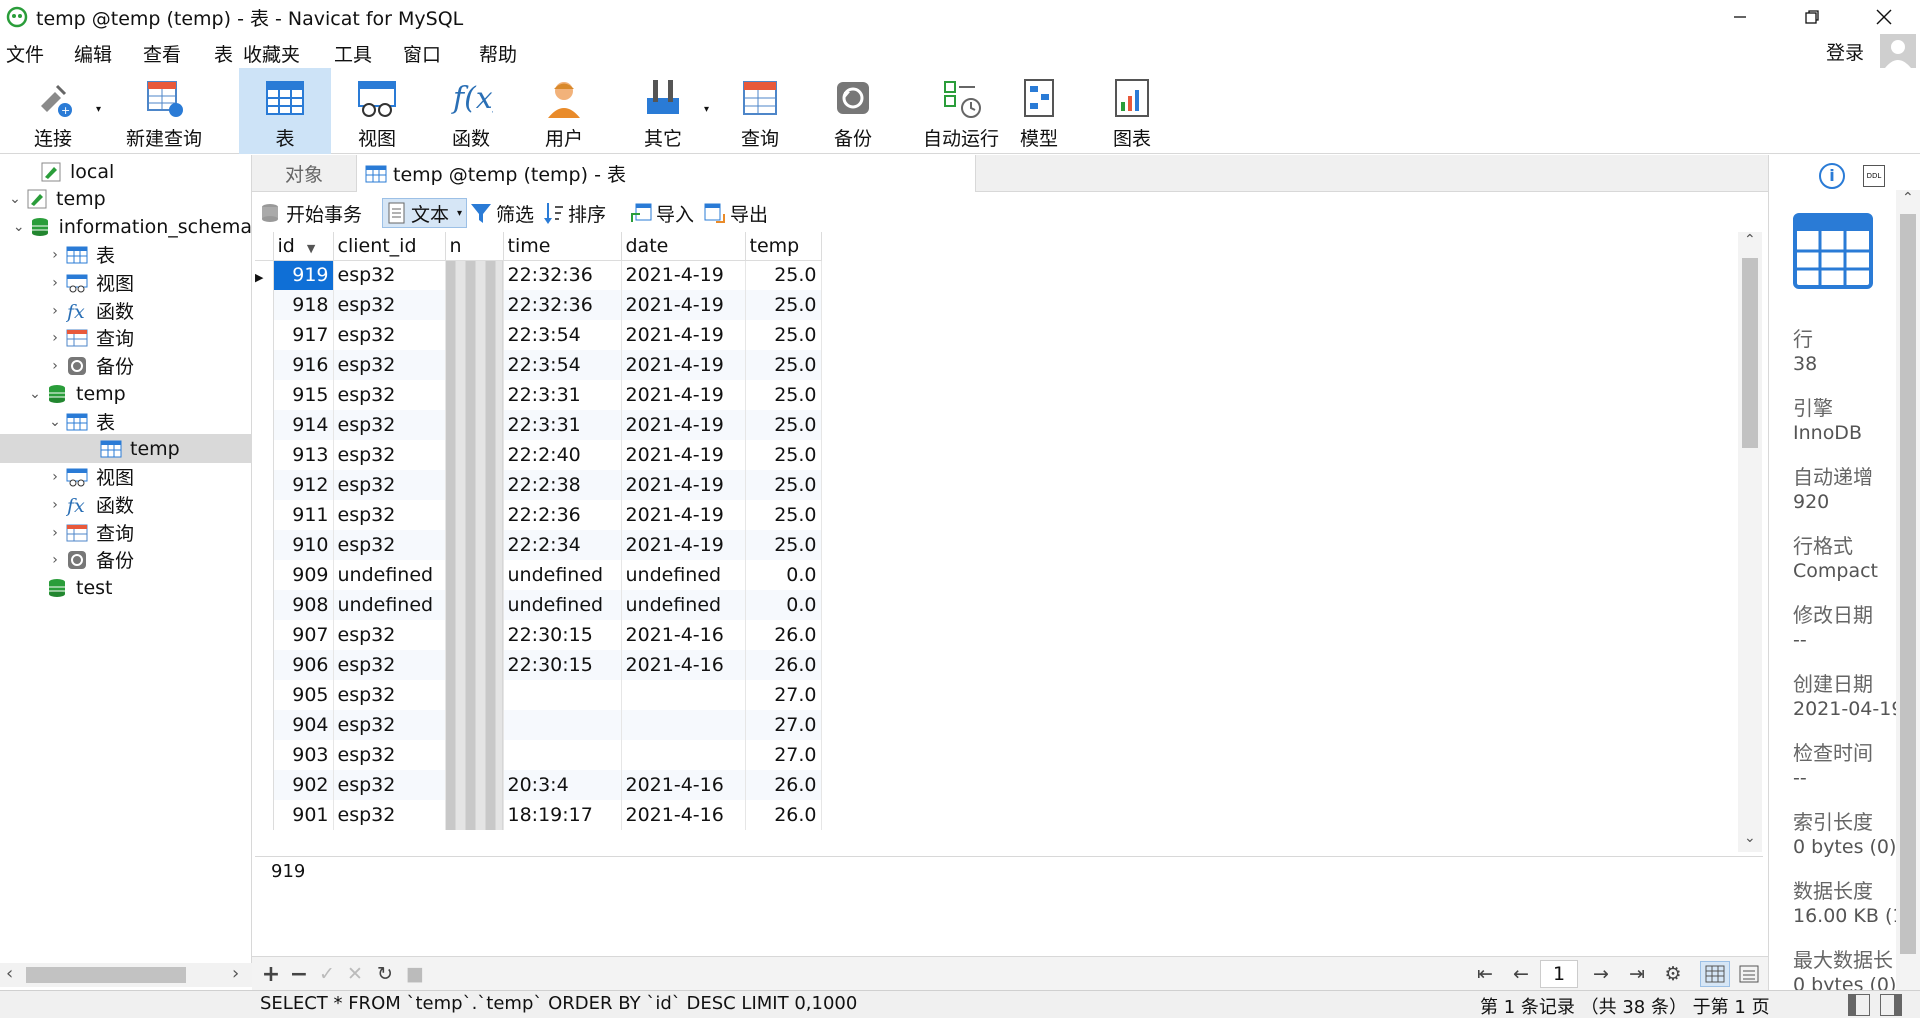 Image resolution: width=1920 pixels, height=1019 pixels. What do you see at coordinates (538, 815) in the screenshot?
I see `table-row: 901 esp32 18:19:17 2021-4-16 26.0` at bounding box center [538, 815].